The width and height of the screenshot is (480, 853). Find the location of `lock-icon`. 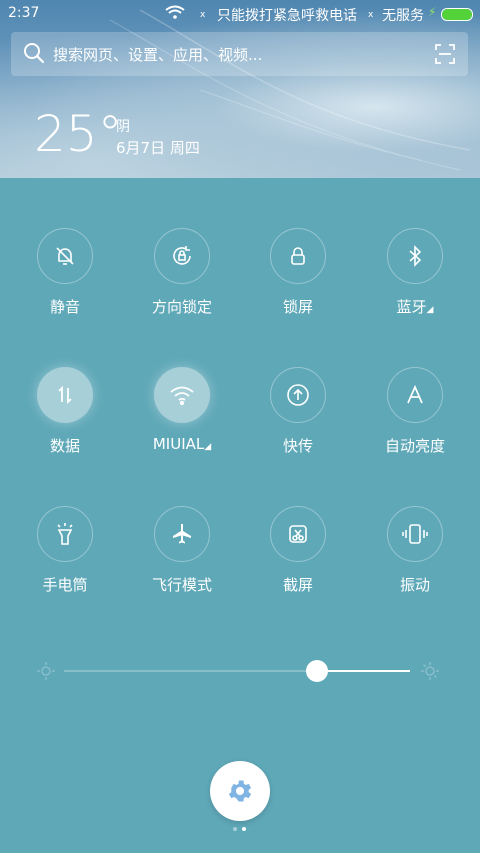

lock-icon is located at coordinates (298, 256).